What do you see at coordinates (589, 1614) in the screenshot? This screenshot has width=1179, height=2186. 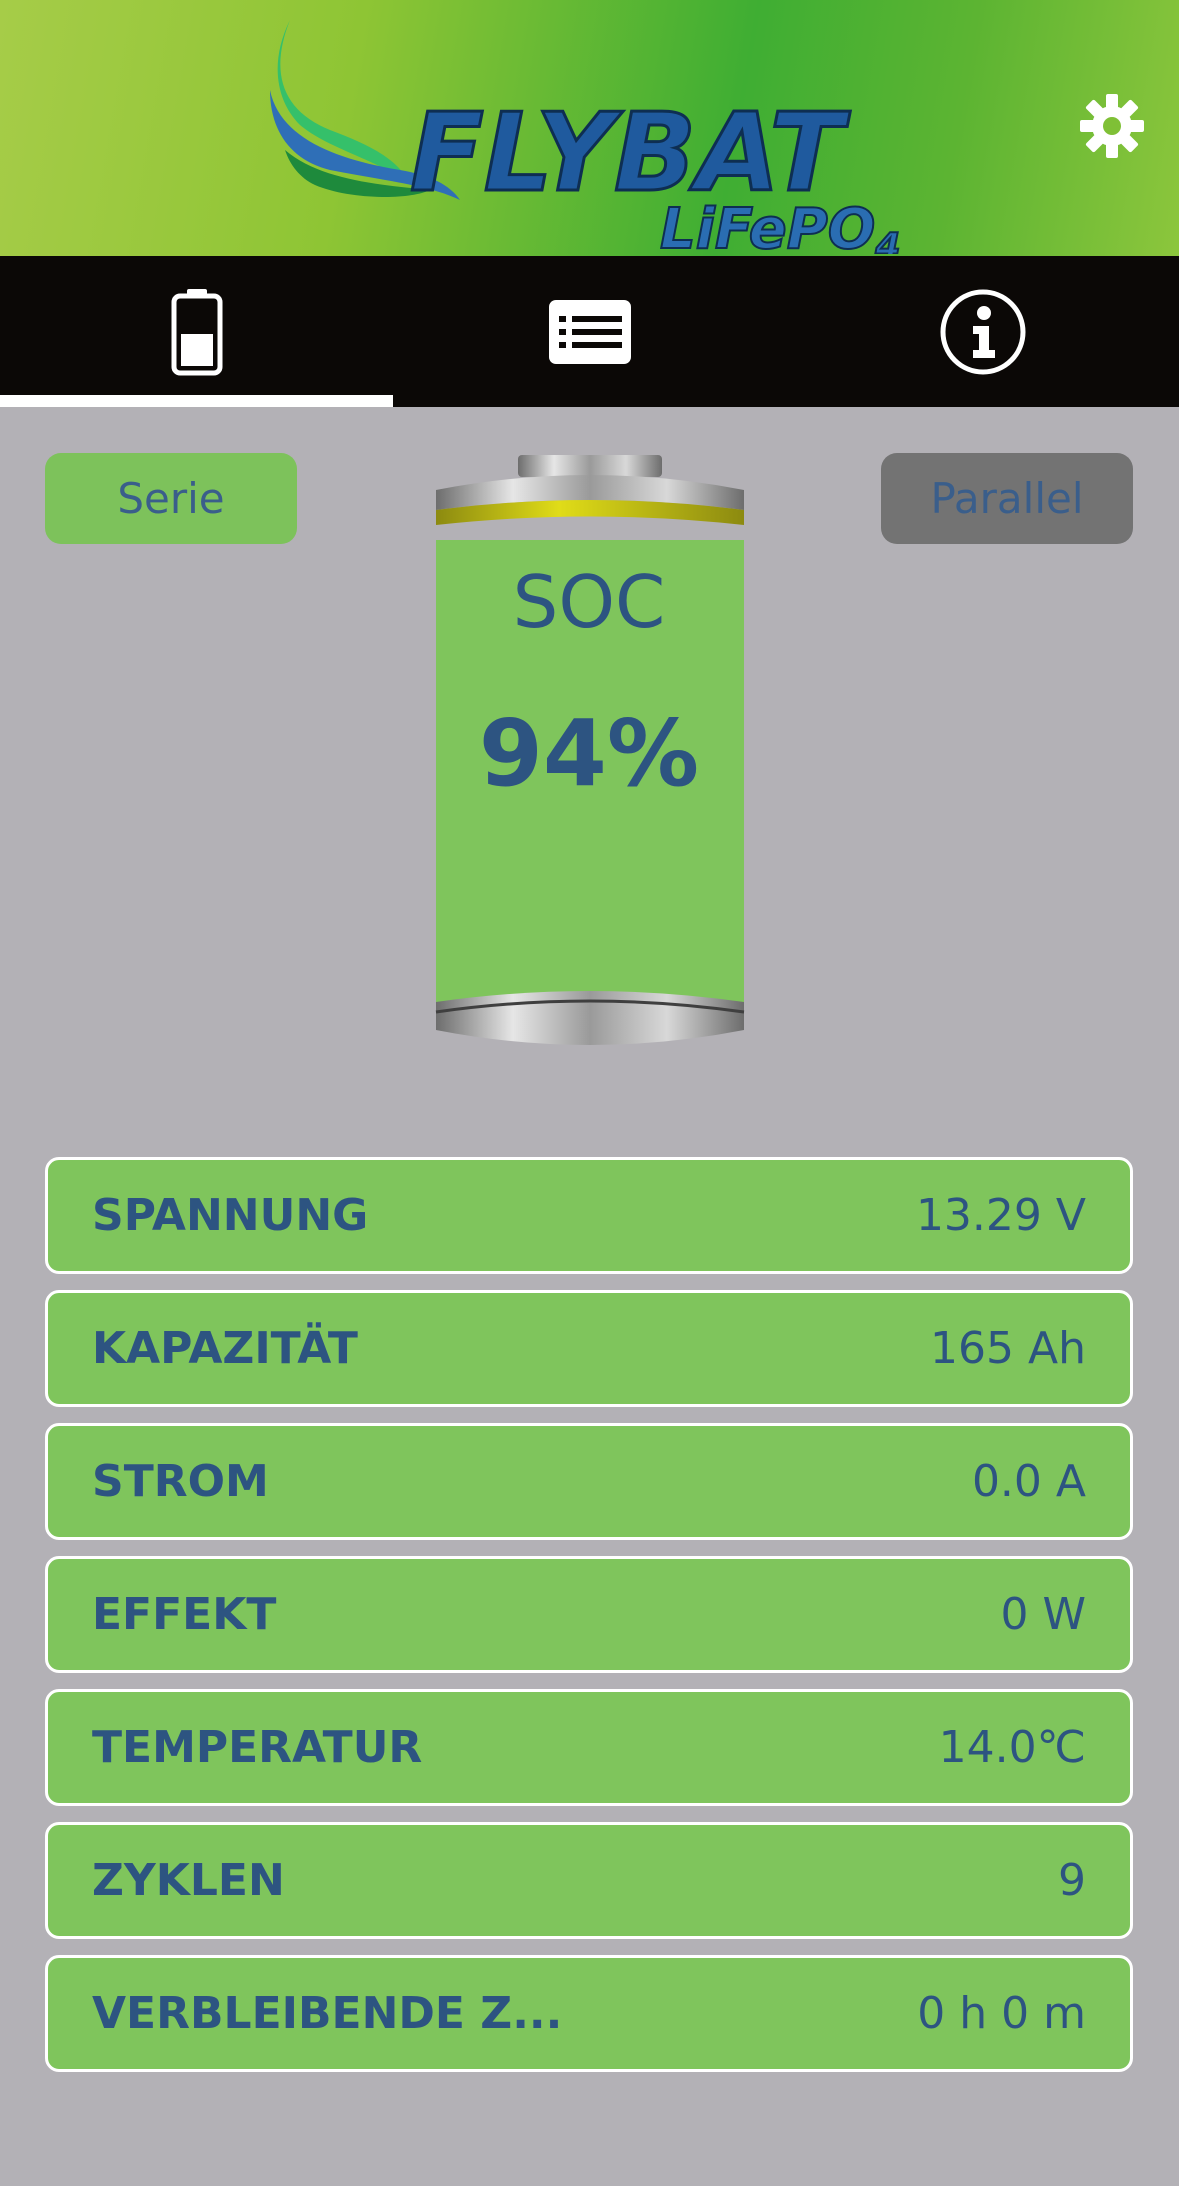 I see `stat-row-effekt: EFFEKT 0 W` at bounding box center [589, 1614].